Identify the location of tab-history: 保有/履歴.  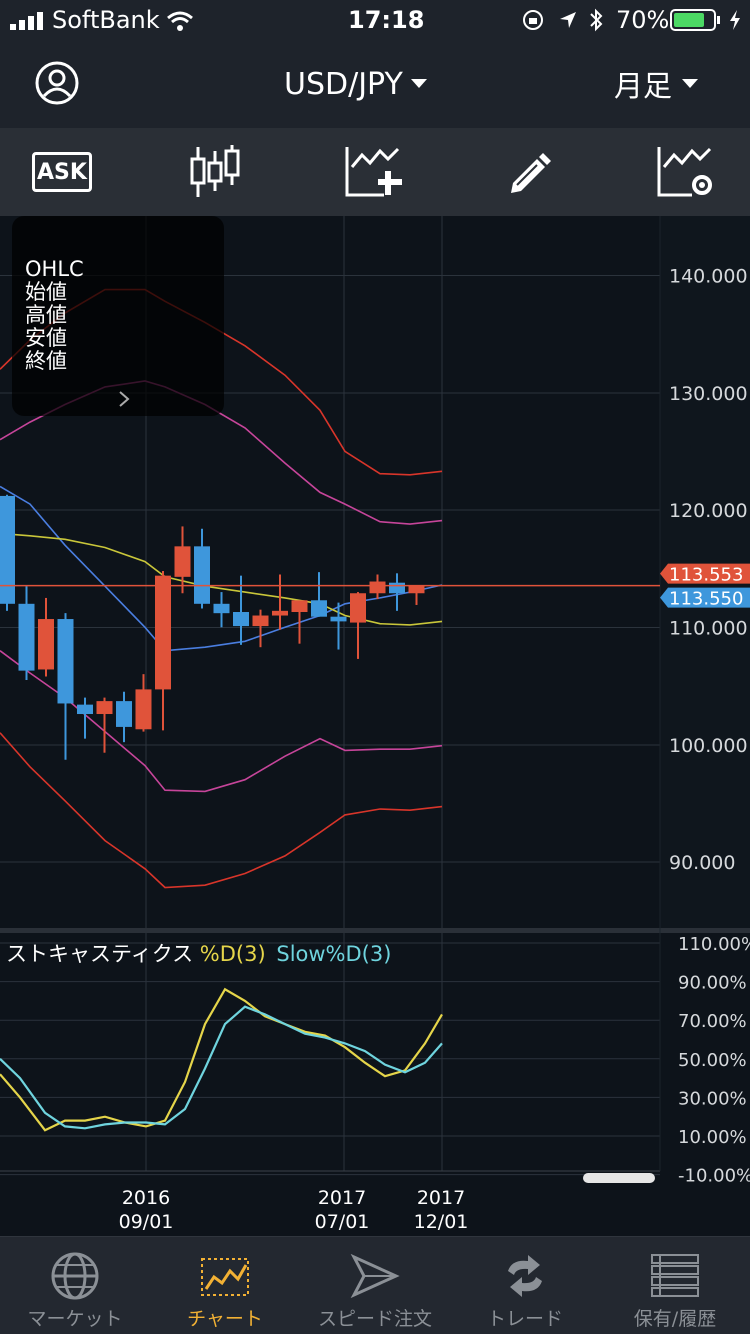
(675, 1285).